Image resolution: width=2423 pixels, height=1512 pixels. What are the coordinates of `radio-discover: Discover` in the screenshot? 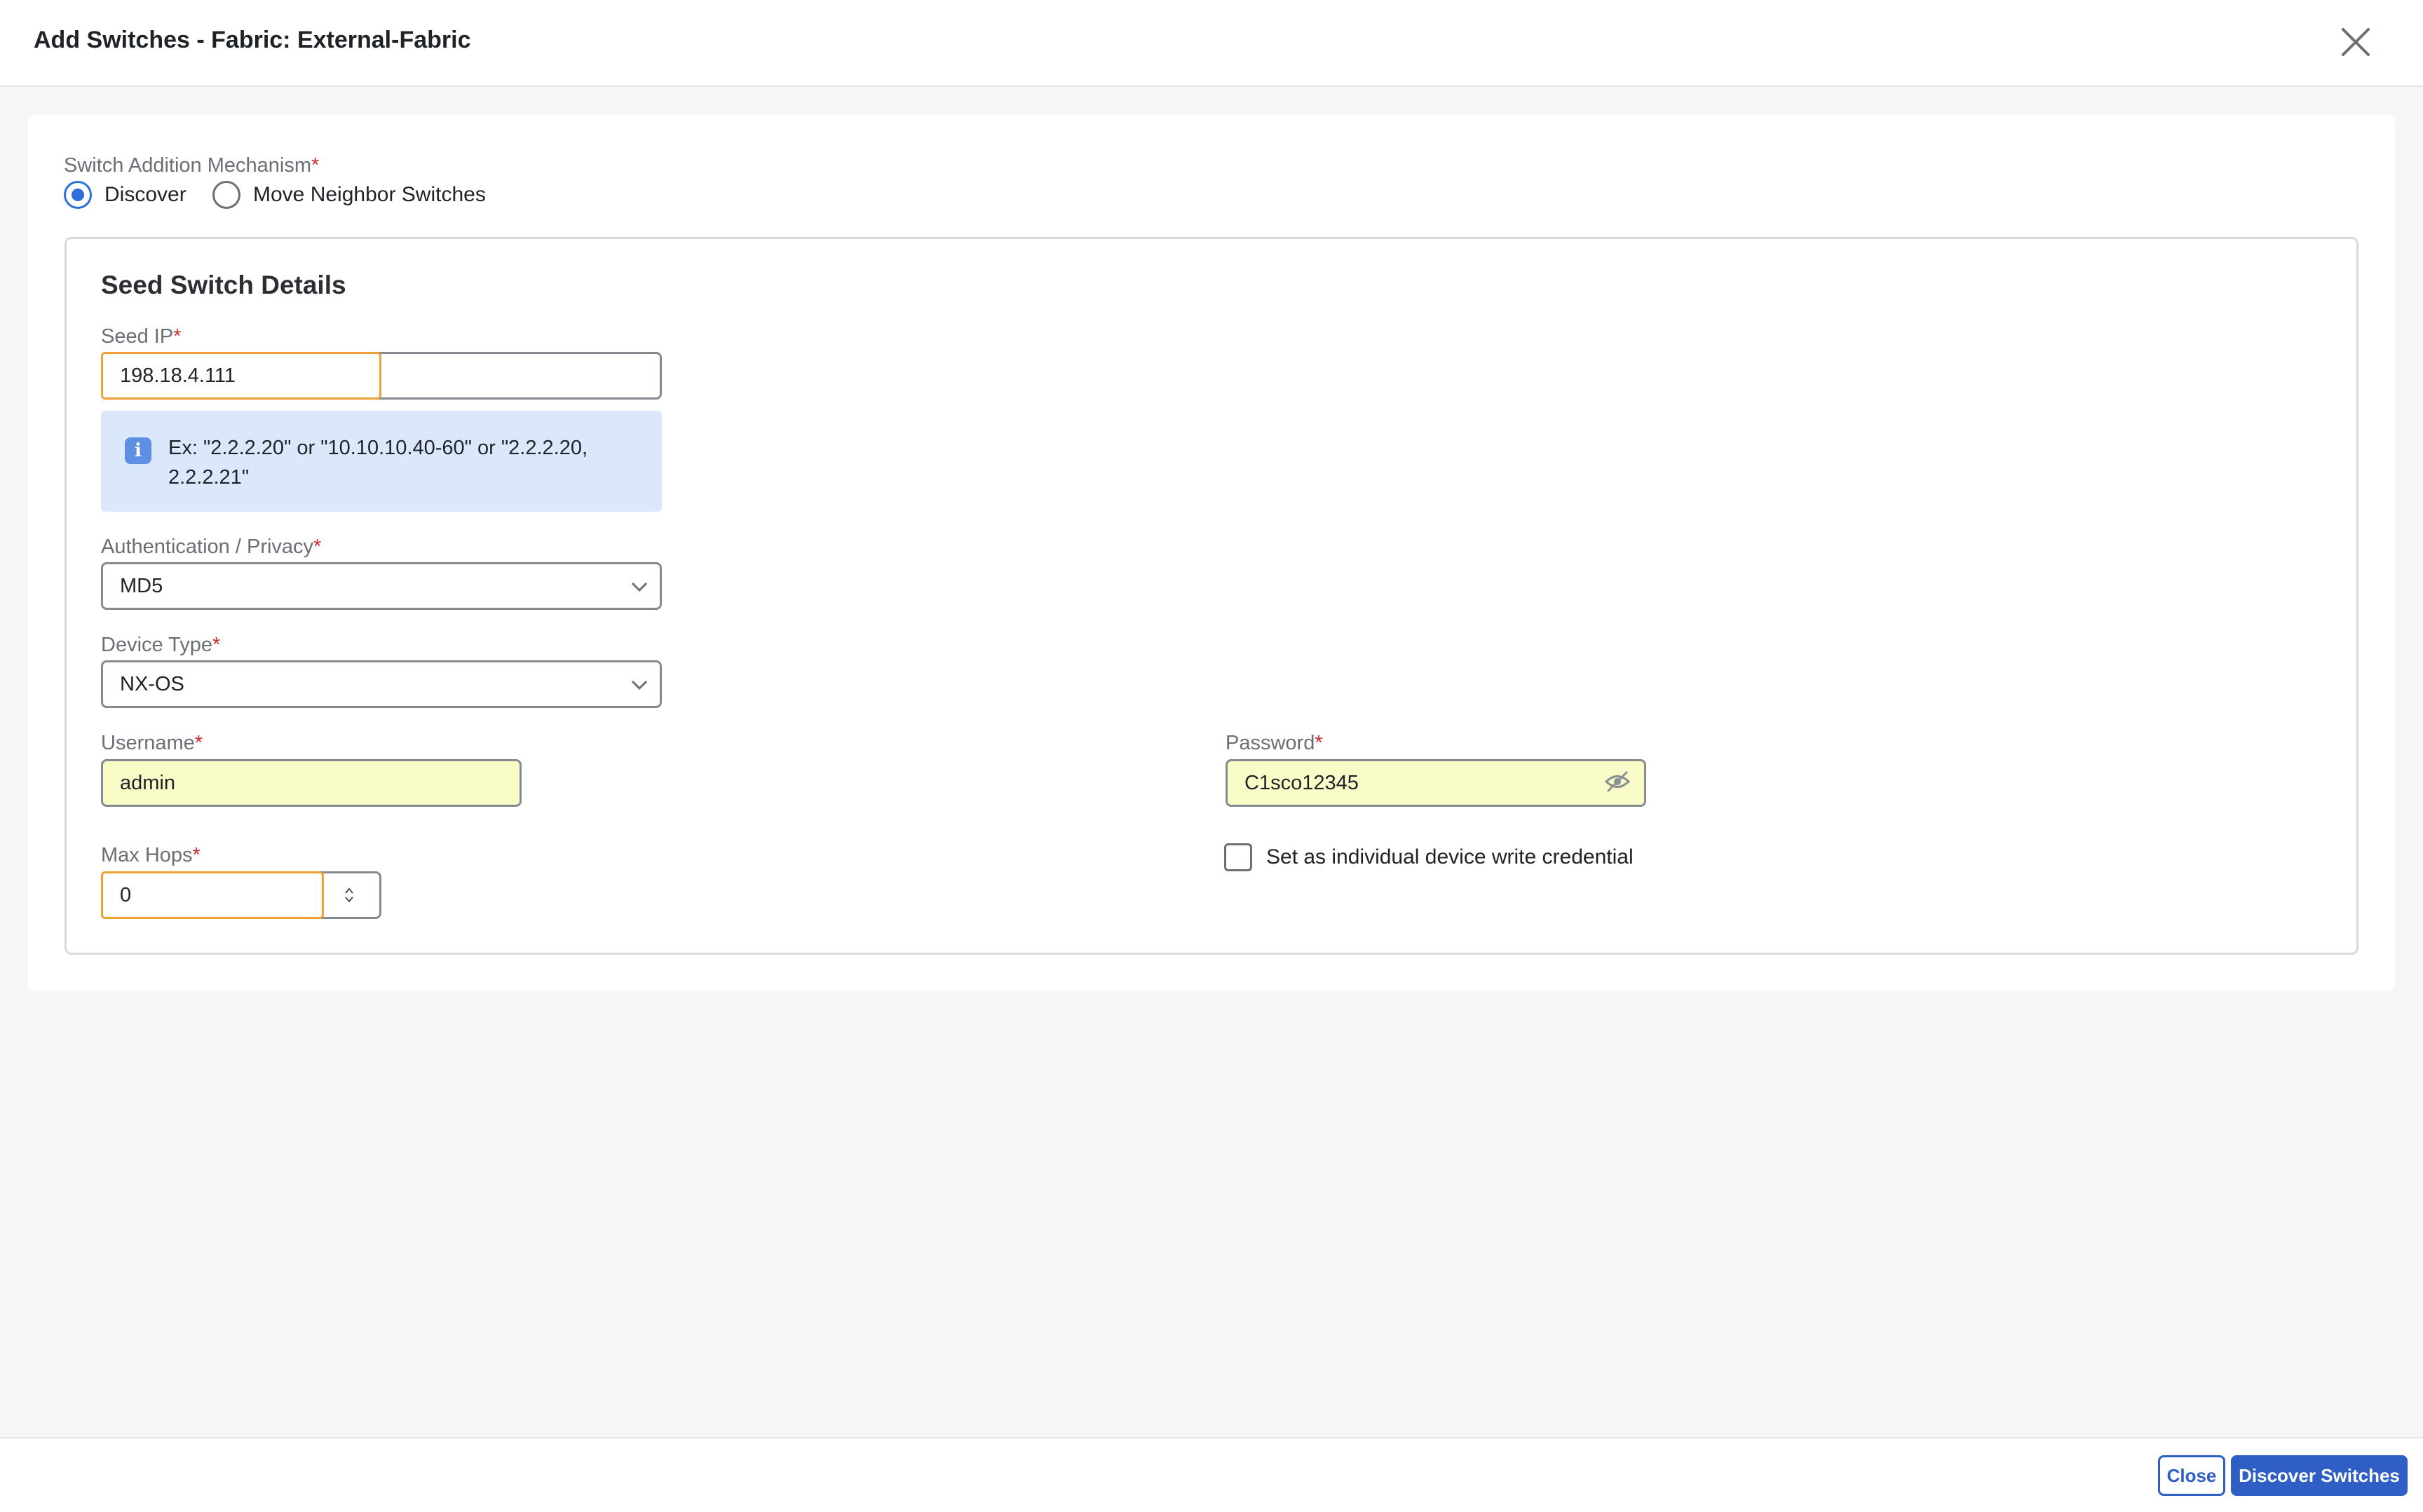 It's located at (125, 195).